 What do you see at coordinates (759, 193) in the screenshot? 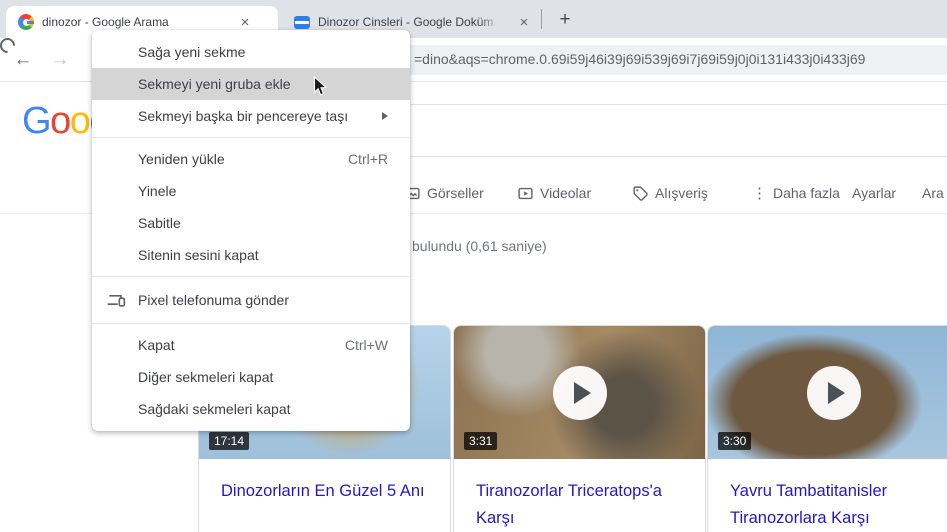
I see `more-dots-icon: ⋮` at bounding box center [759, 193].